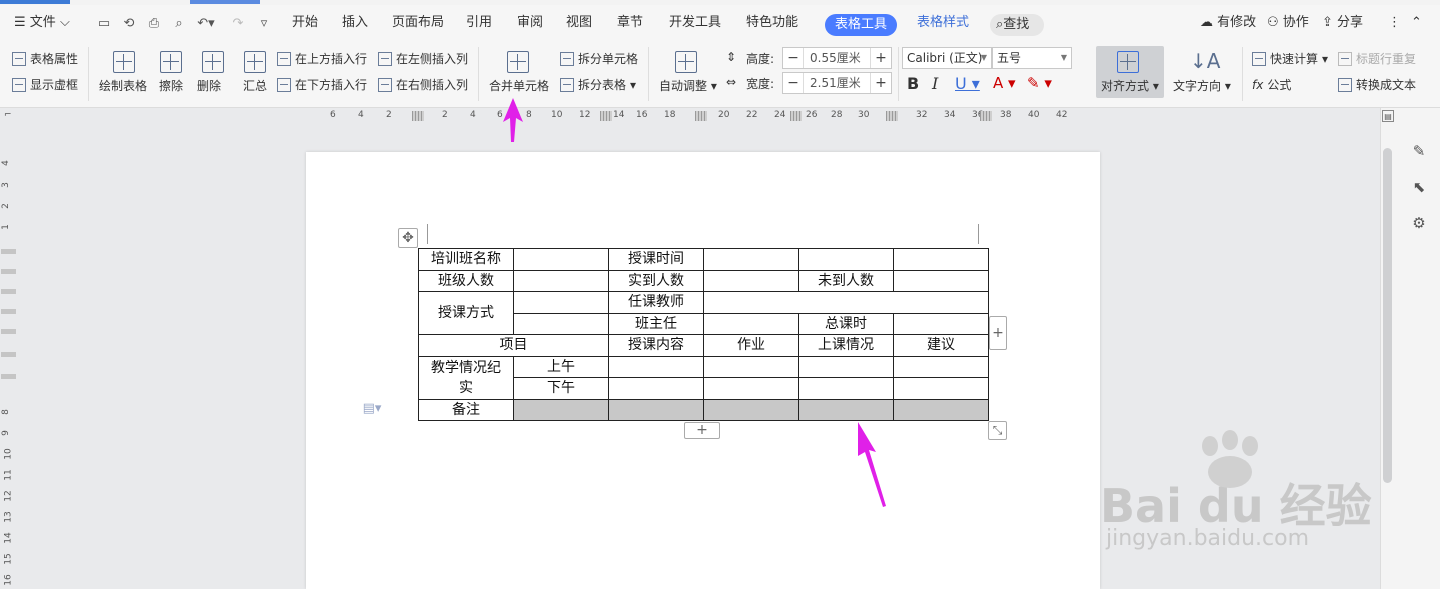  Describe the element at coordinates (561, 366) in the screenshot. I see `table-cell: 上午` at that location.